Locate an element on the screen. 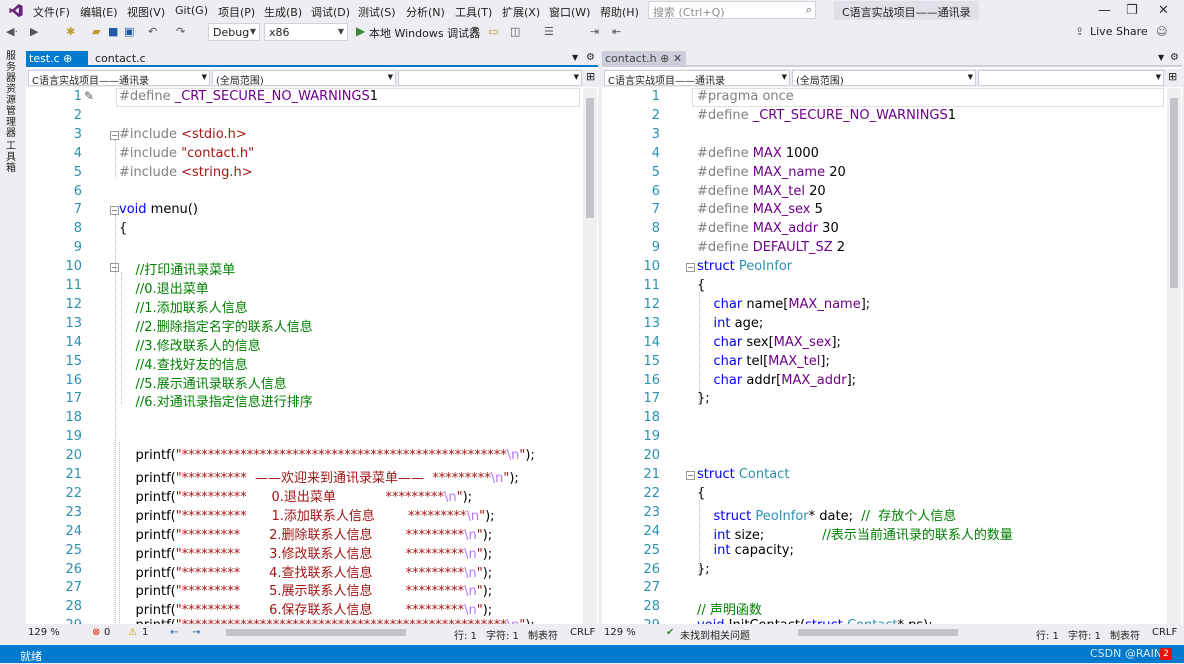  code-line: //打印通讯录菜单 is located at coordinates (177, 268).